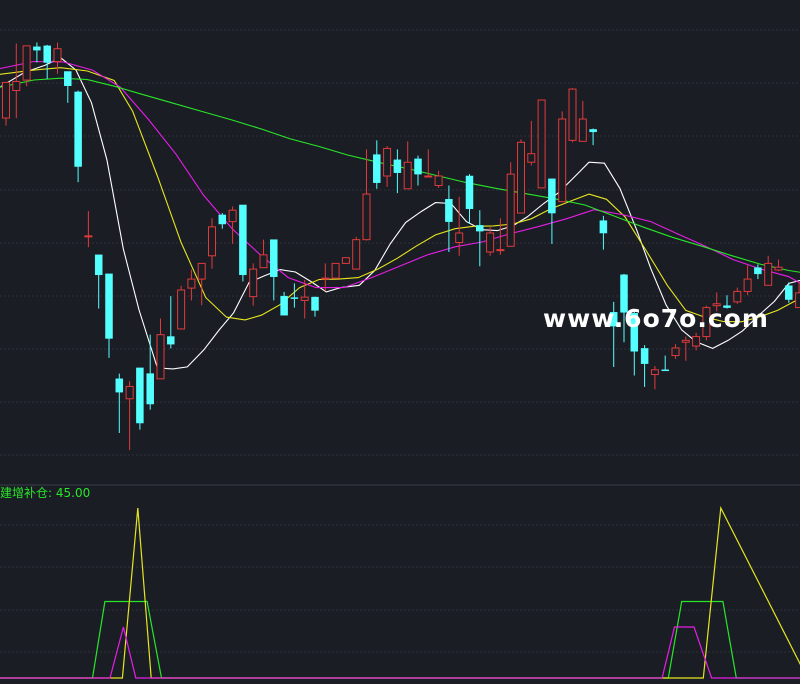  I want to click on indicator-label: 建增补仓: 45.00, so click(45, 492).